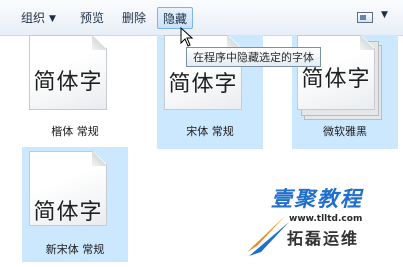  I want to click on watermark-brand: 壹聚教程, so click(317, 199).